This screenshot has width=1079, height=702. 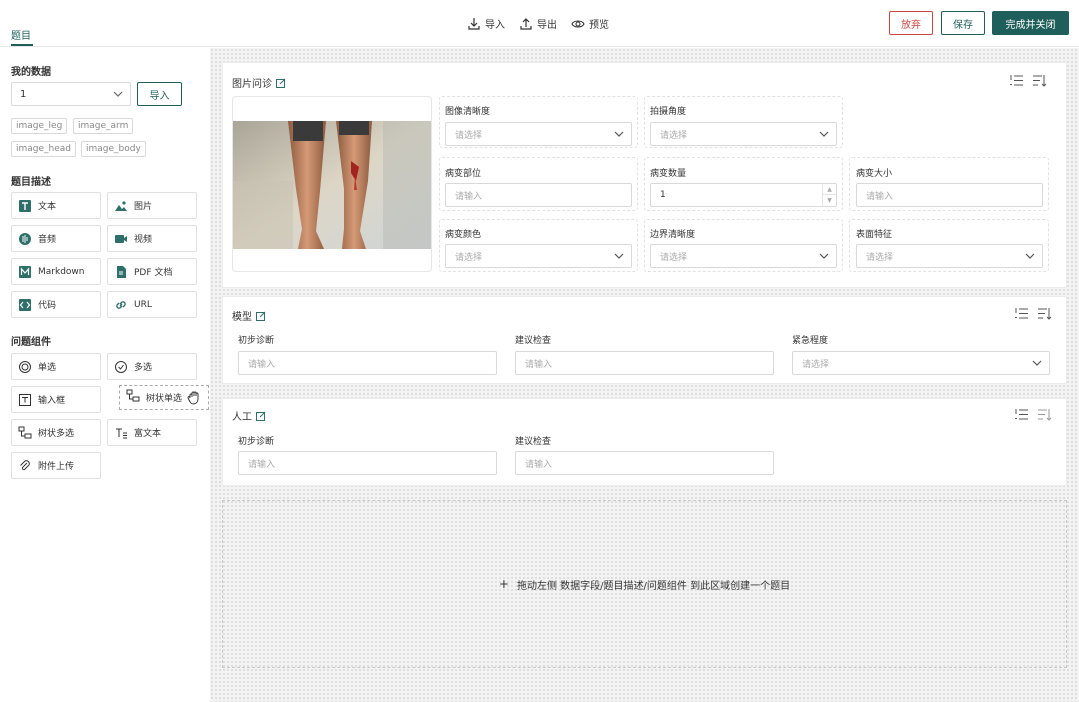 What do you see at coordinates (193, 398) in the screenshot?
I see `grab-cursor-icon` at bounding box center [193, 398].